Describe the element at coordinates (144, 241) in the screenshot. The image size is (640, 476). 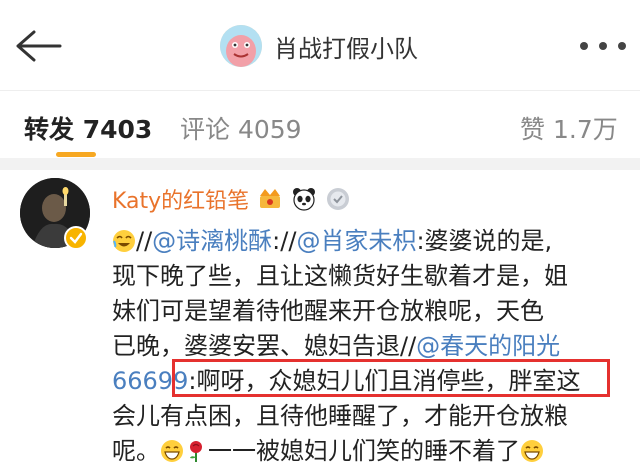
I see `post-text-segment: //` at that location.